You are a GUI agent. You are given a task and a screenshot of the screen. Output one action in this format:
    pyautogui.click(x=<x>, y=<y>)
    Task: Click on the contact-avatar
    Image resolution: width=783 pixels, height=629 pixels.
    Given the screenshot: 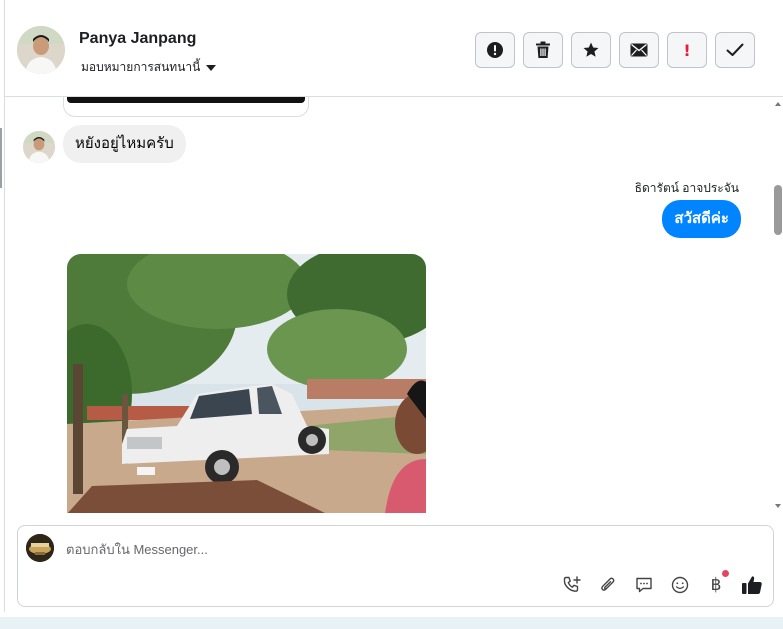 What is the action you would take?
    pyautogui.click(x=41, y=50)
    